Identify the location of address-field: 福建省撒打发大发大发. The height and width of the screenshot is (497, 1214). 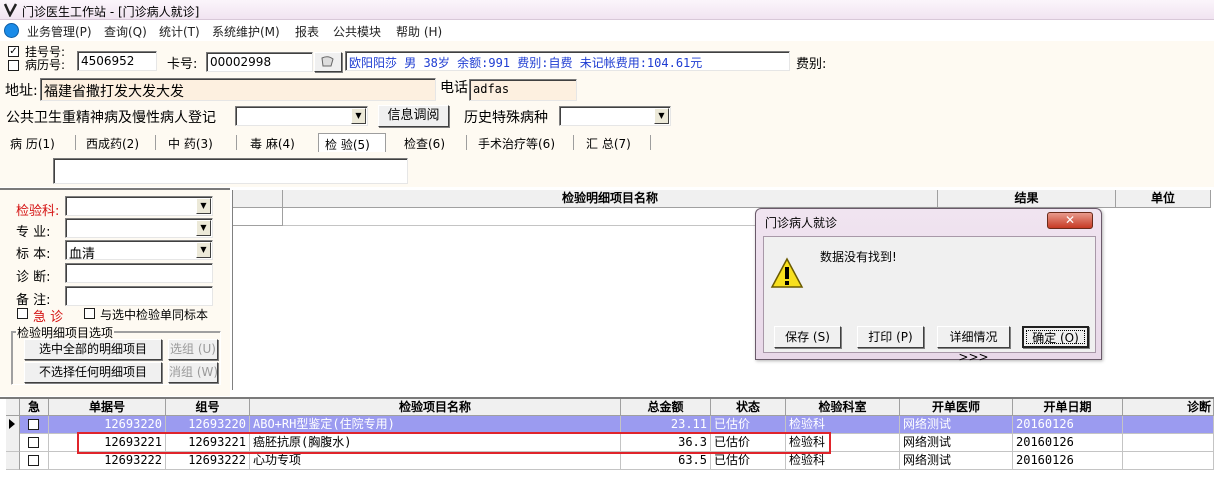
(238, 89).